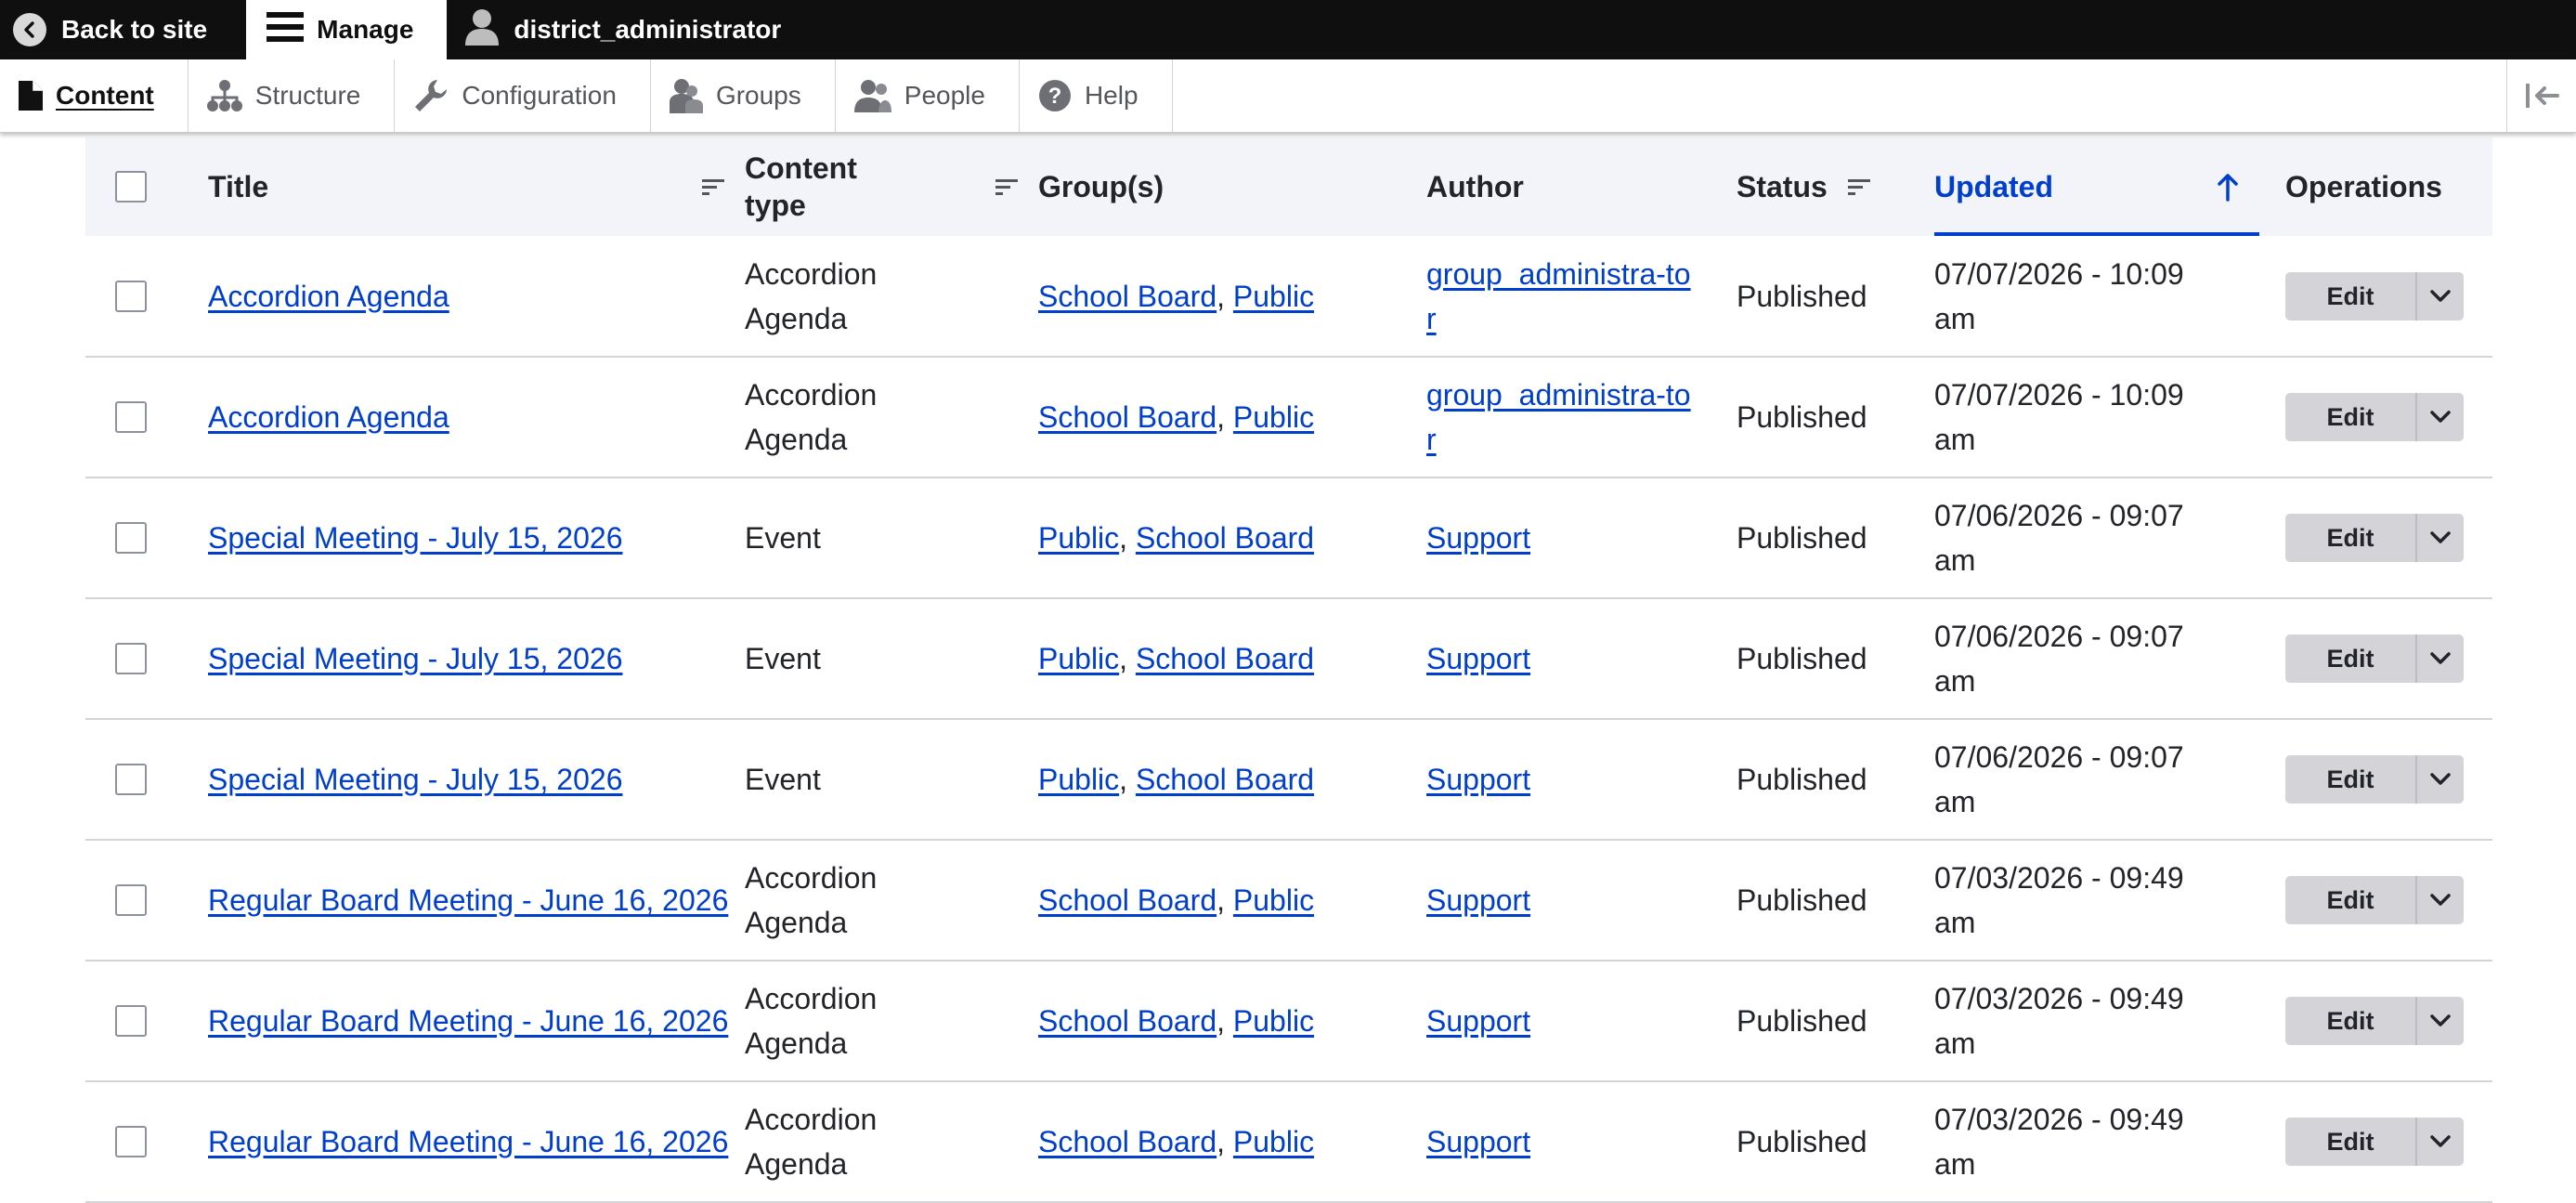 This screenshot has height=1203, width=2576. What do you see at coordinates (131, 187) in the screenshot?
I see `select-all-checkbox` at bounding box center [131, 187].